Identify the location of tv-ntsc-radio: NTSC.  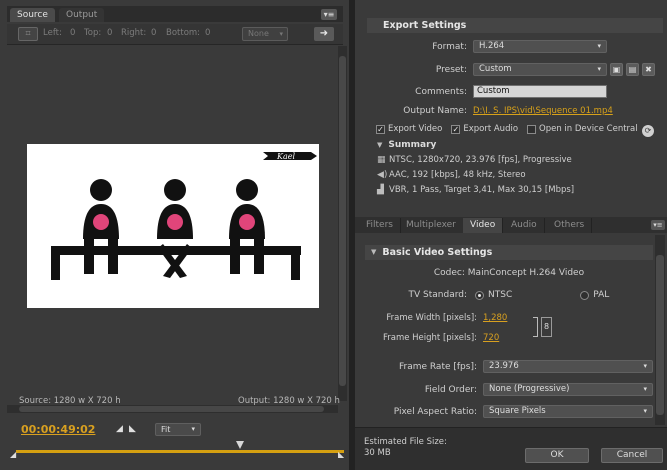
(493, 295).